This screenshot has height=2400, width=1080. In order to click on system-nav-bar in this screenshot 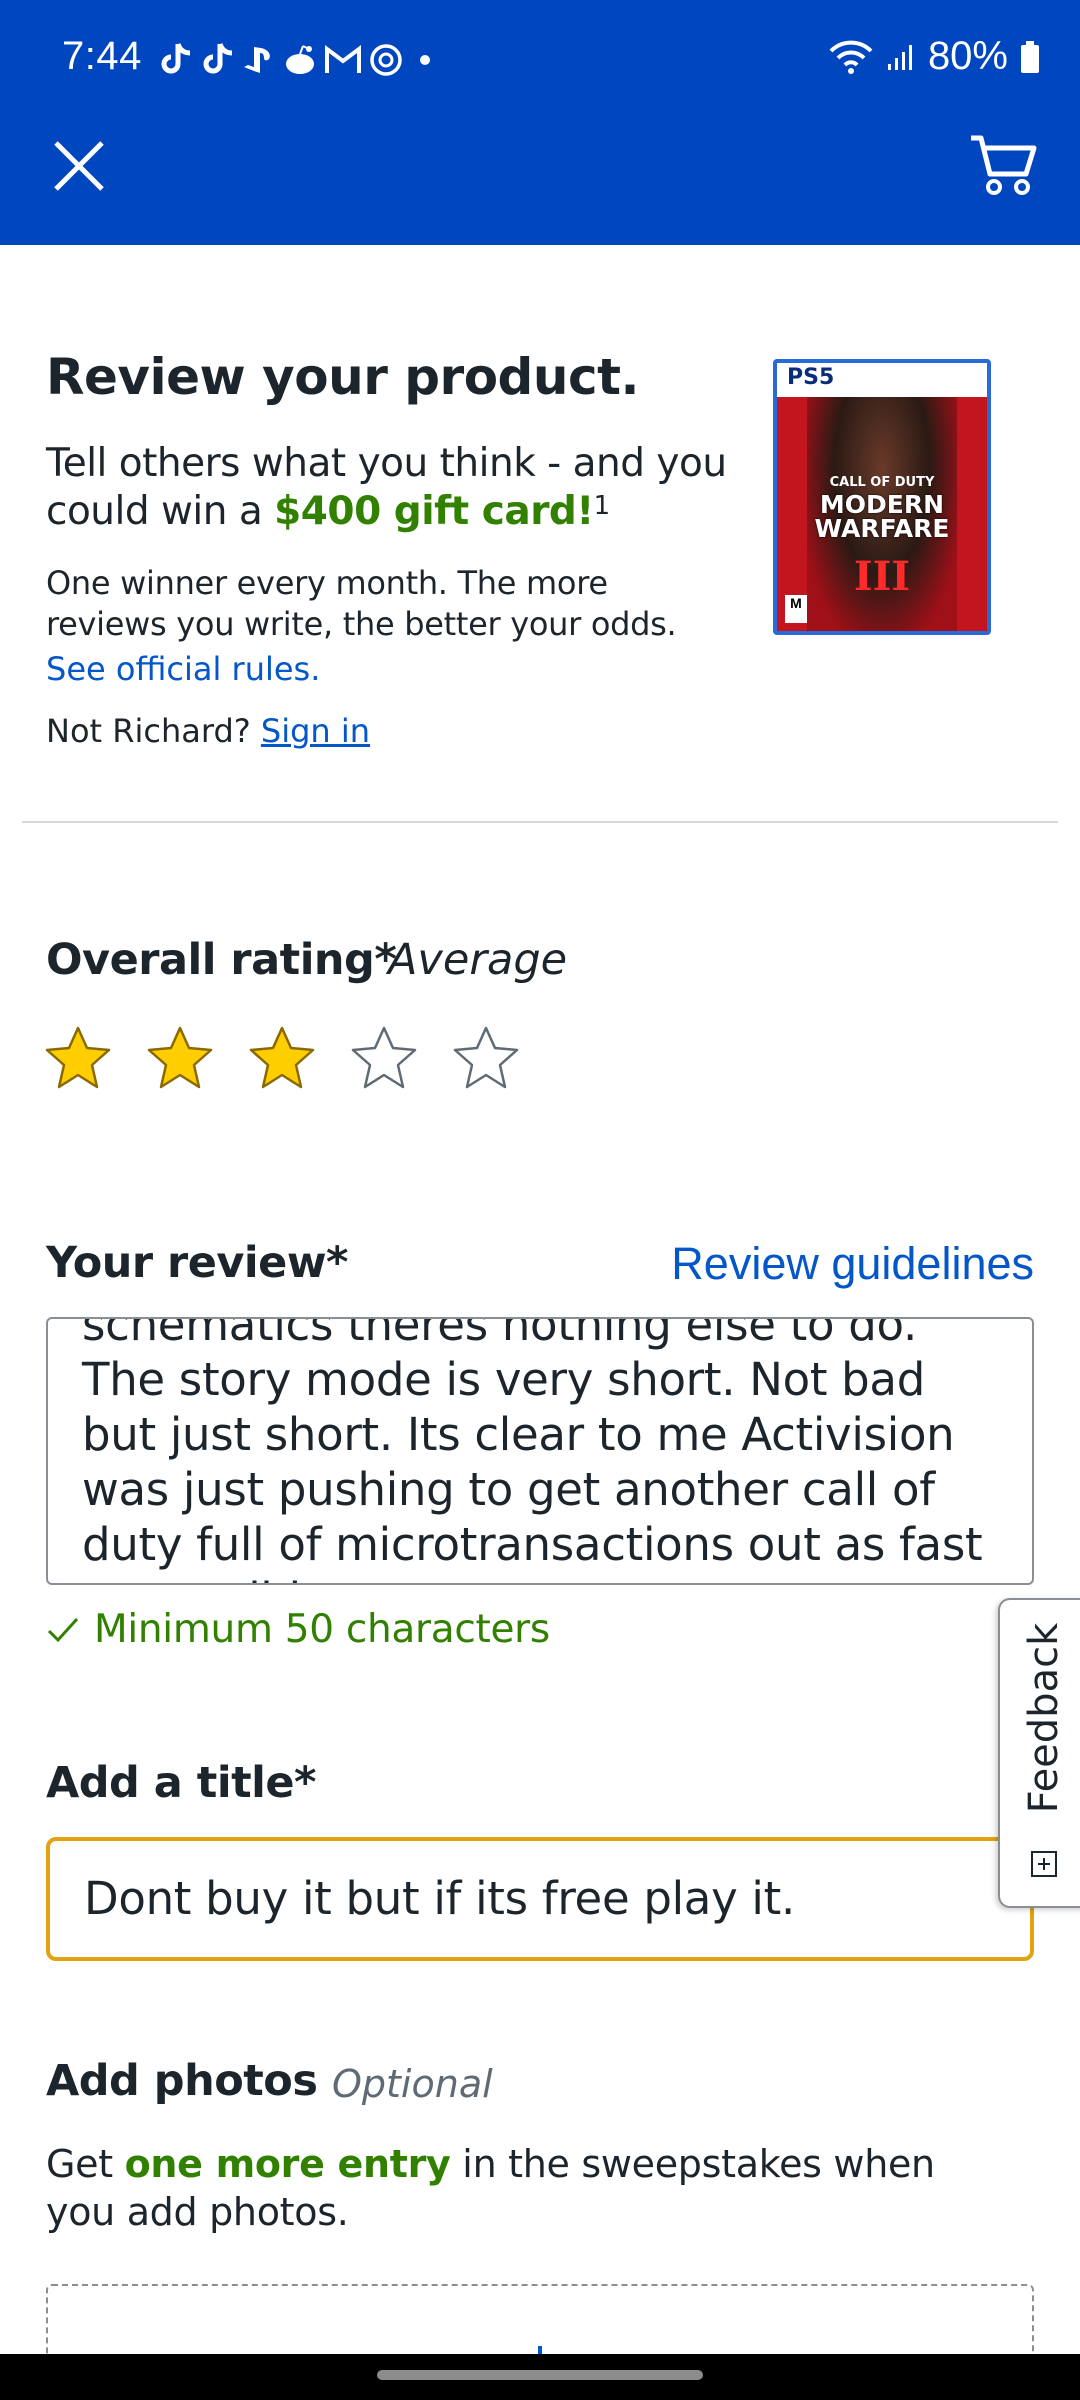, I will do `click(540, 2377)`.